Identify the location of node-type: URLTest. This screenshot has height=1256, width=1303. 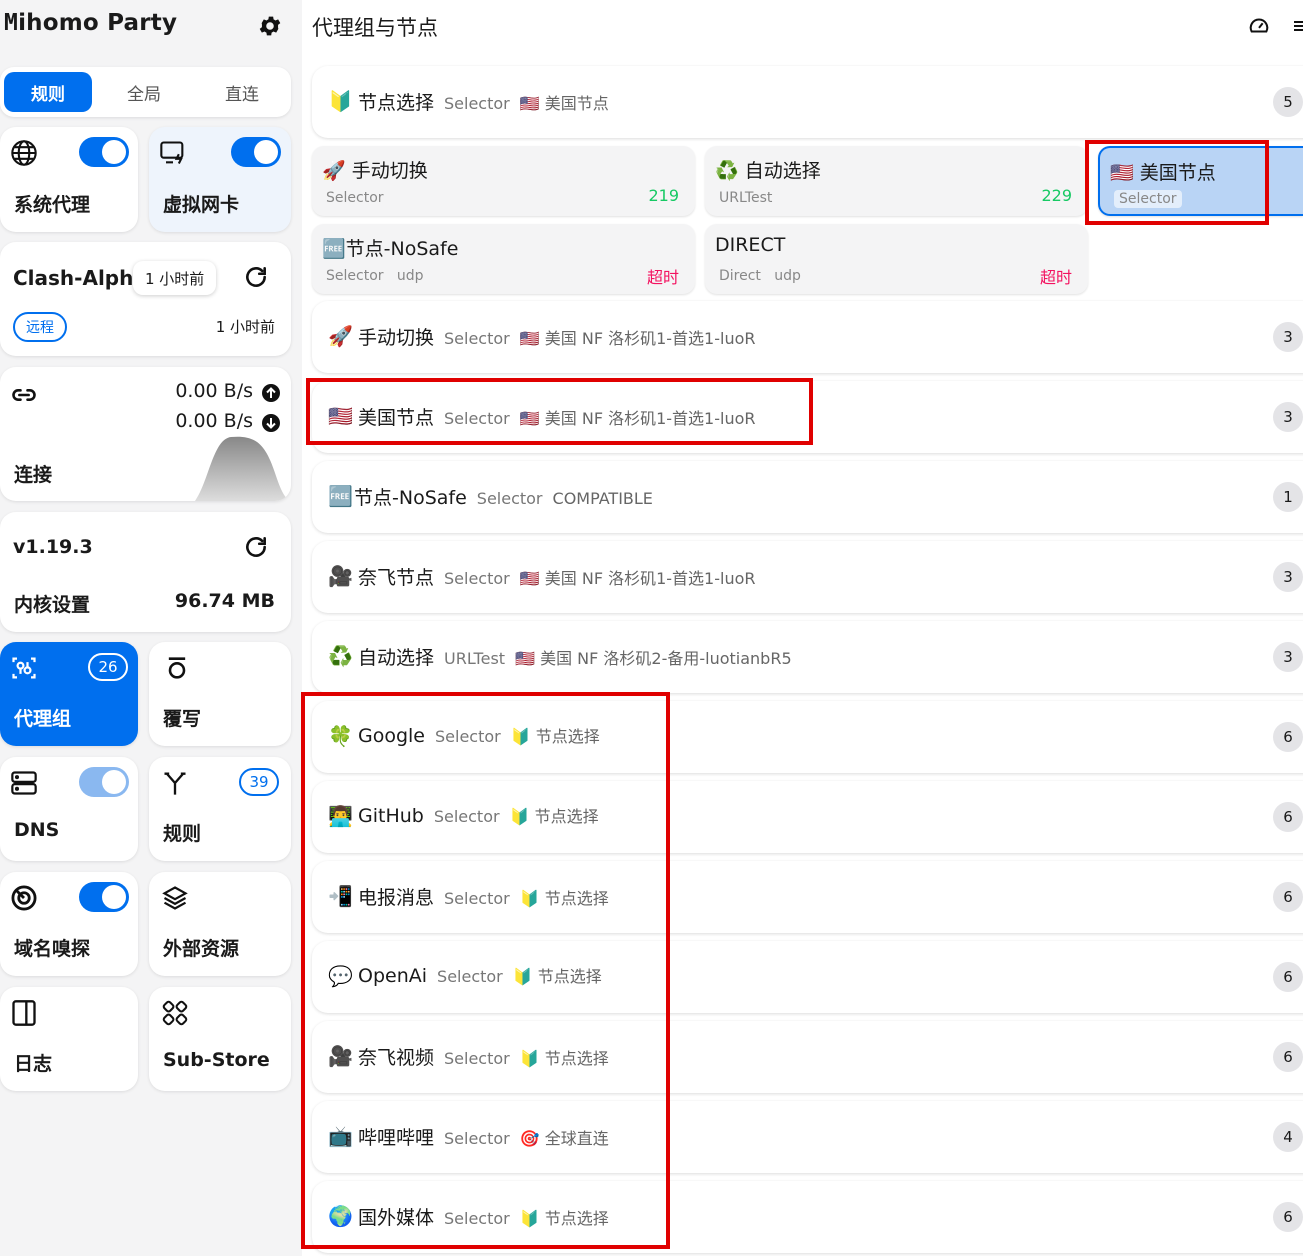
(746, 198).